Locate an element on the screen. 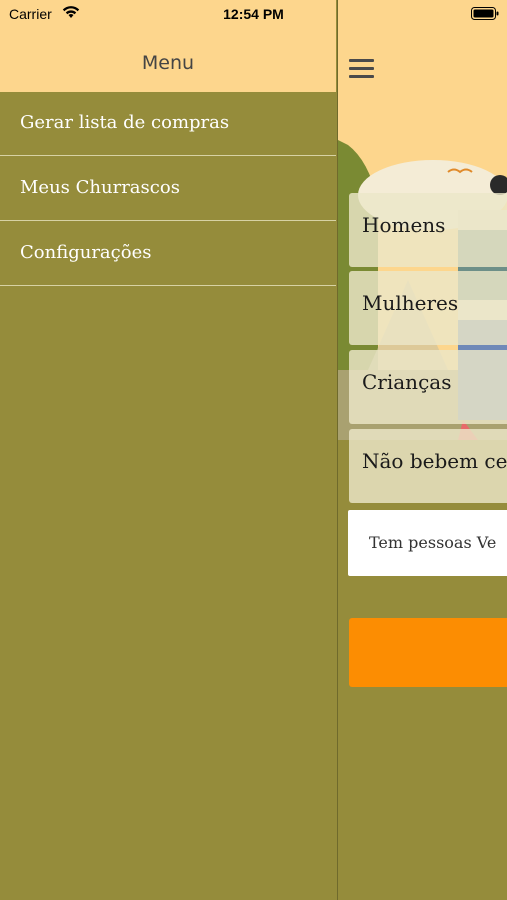 This screenshot has width=507, height=900. field-label: Não bebem ce is located at coordinates (434, 461).